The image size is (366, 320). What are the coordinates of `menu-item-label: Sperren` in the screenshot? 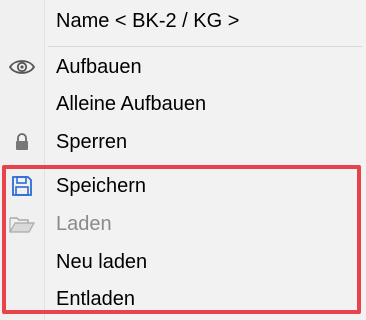 It's located at (92, 142).